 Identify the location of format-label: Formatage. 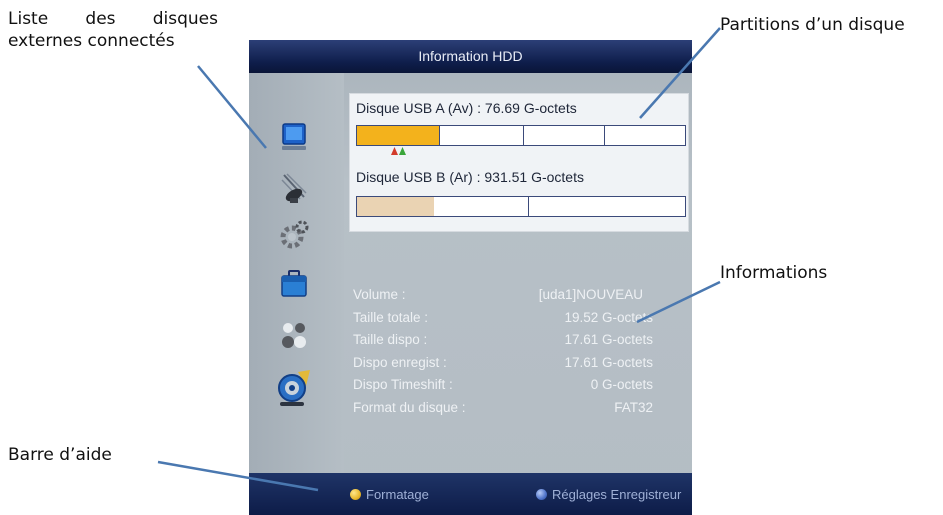
(397, 494).